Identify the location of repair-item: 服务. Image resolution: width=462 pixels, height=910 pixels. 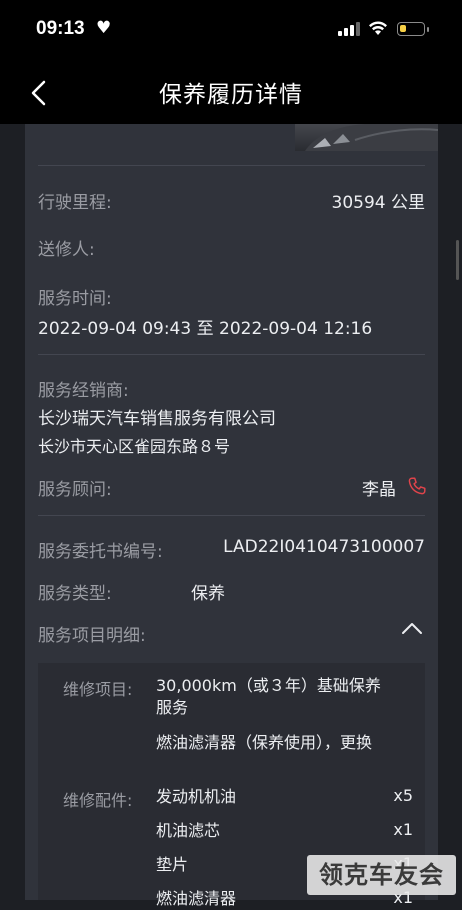
(172, 707).